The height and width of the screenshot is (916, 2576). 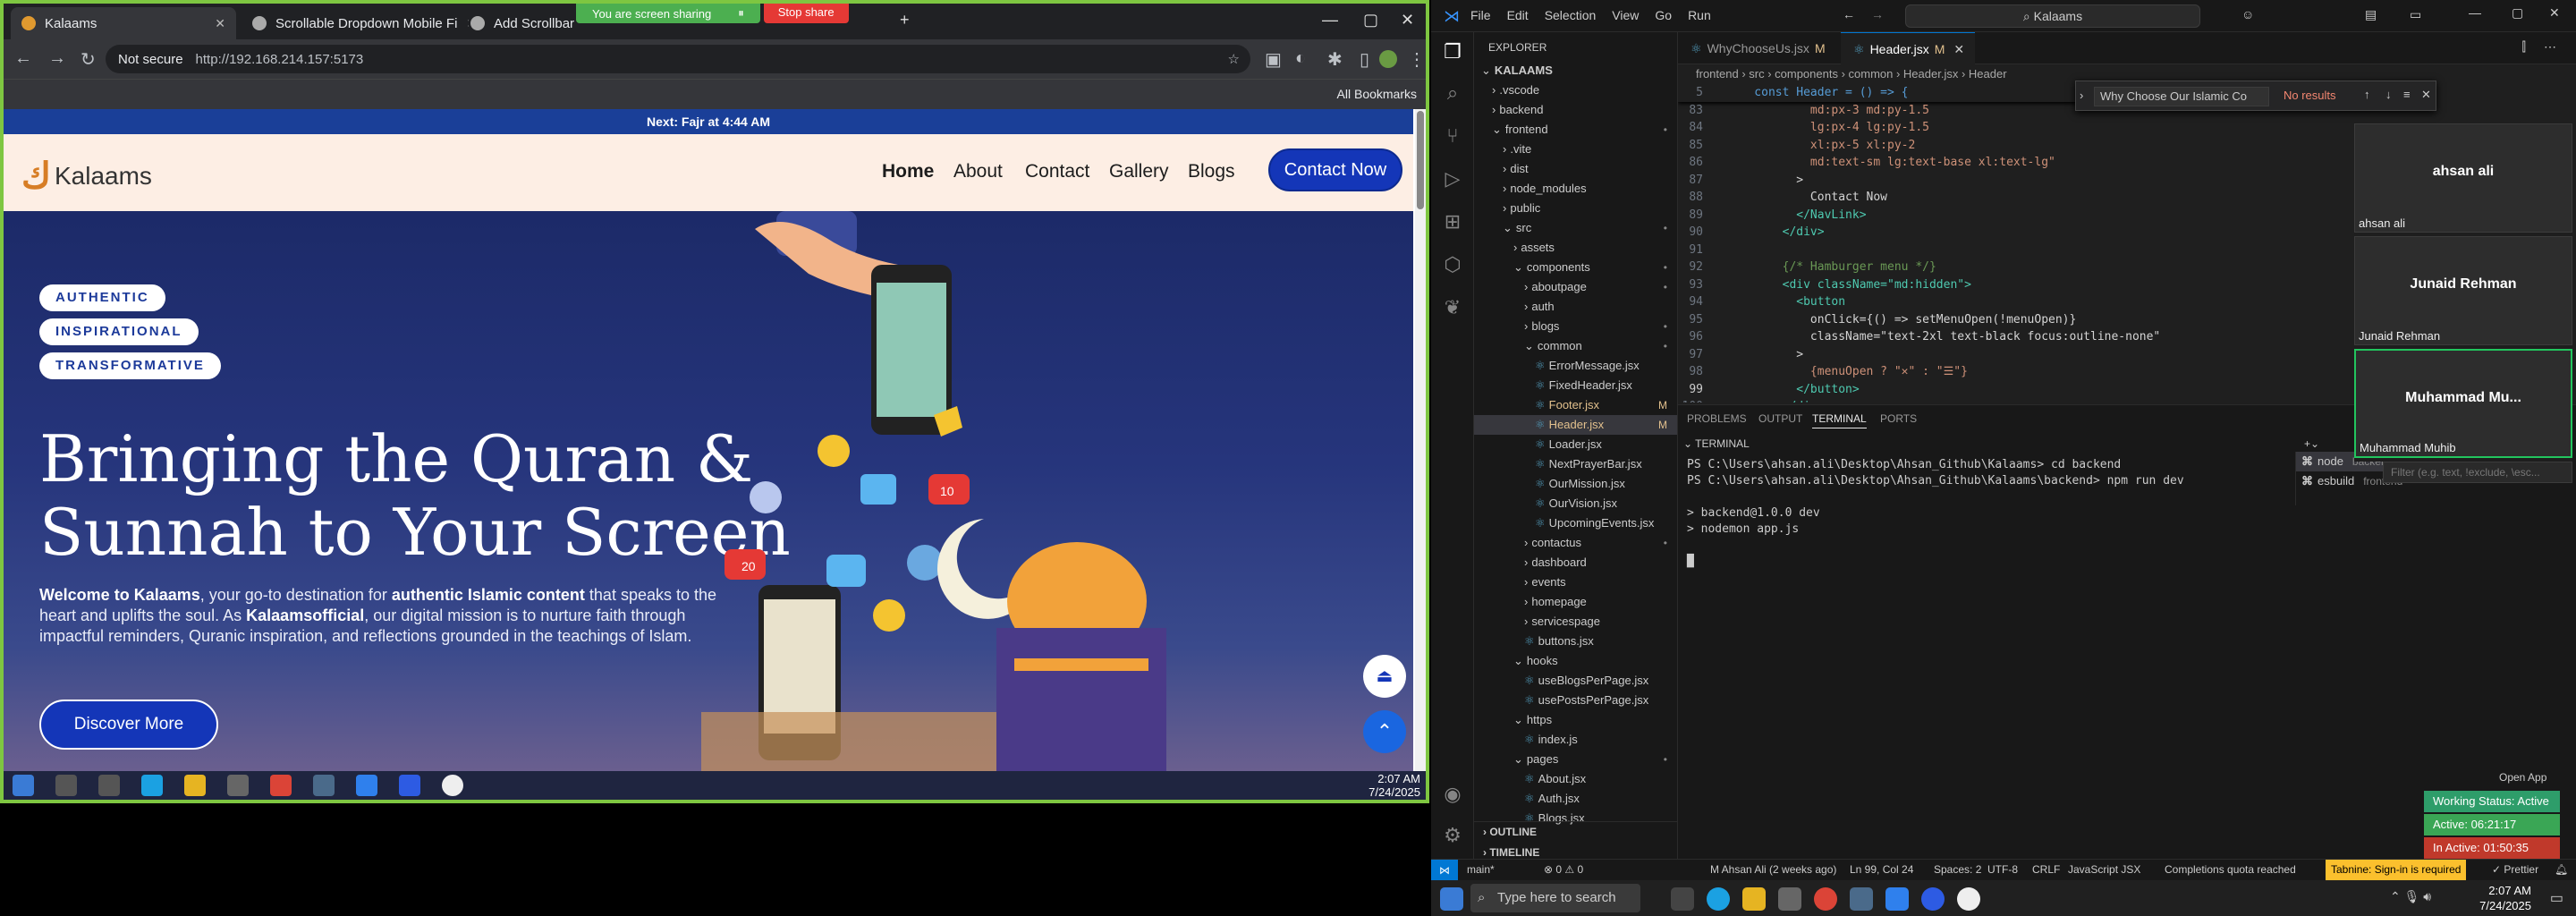 What do you see at coordinates (2022, 400) in the screenshot?
I see `code-line: 100 </div>` at bounding box center [2022, 400].